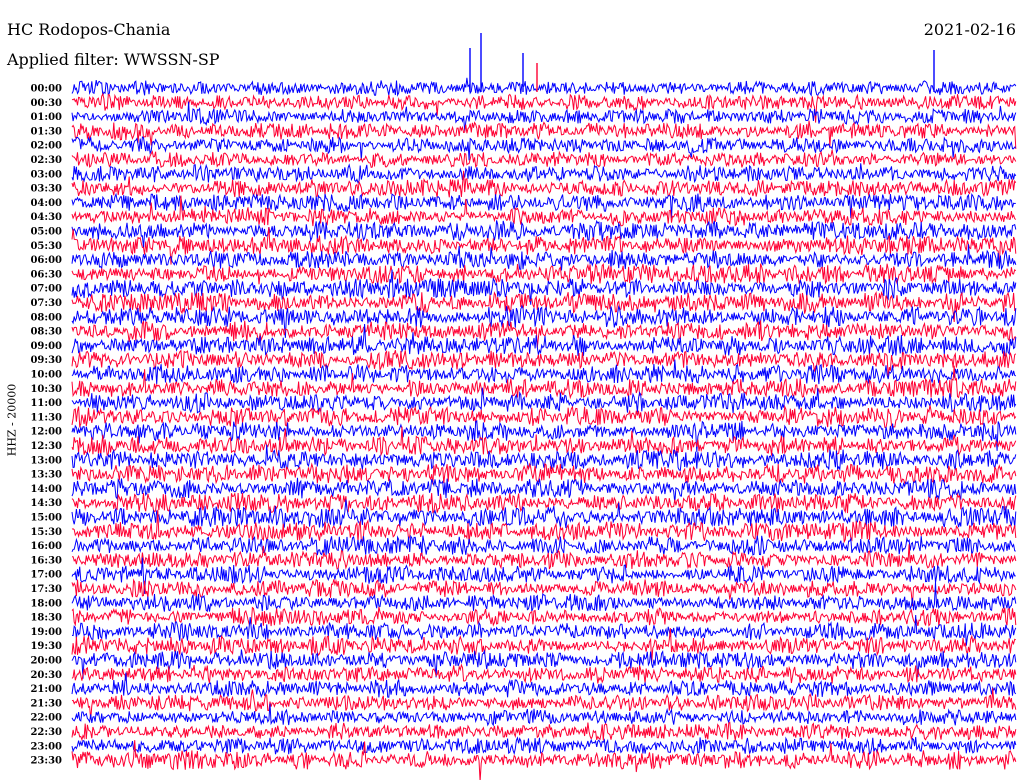  Describe the element at coordinates (46, 346) in the screenshot. I see `row-label: 09:00` at that location.